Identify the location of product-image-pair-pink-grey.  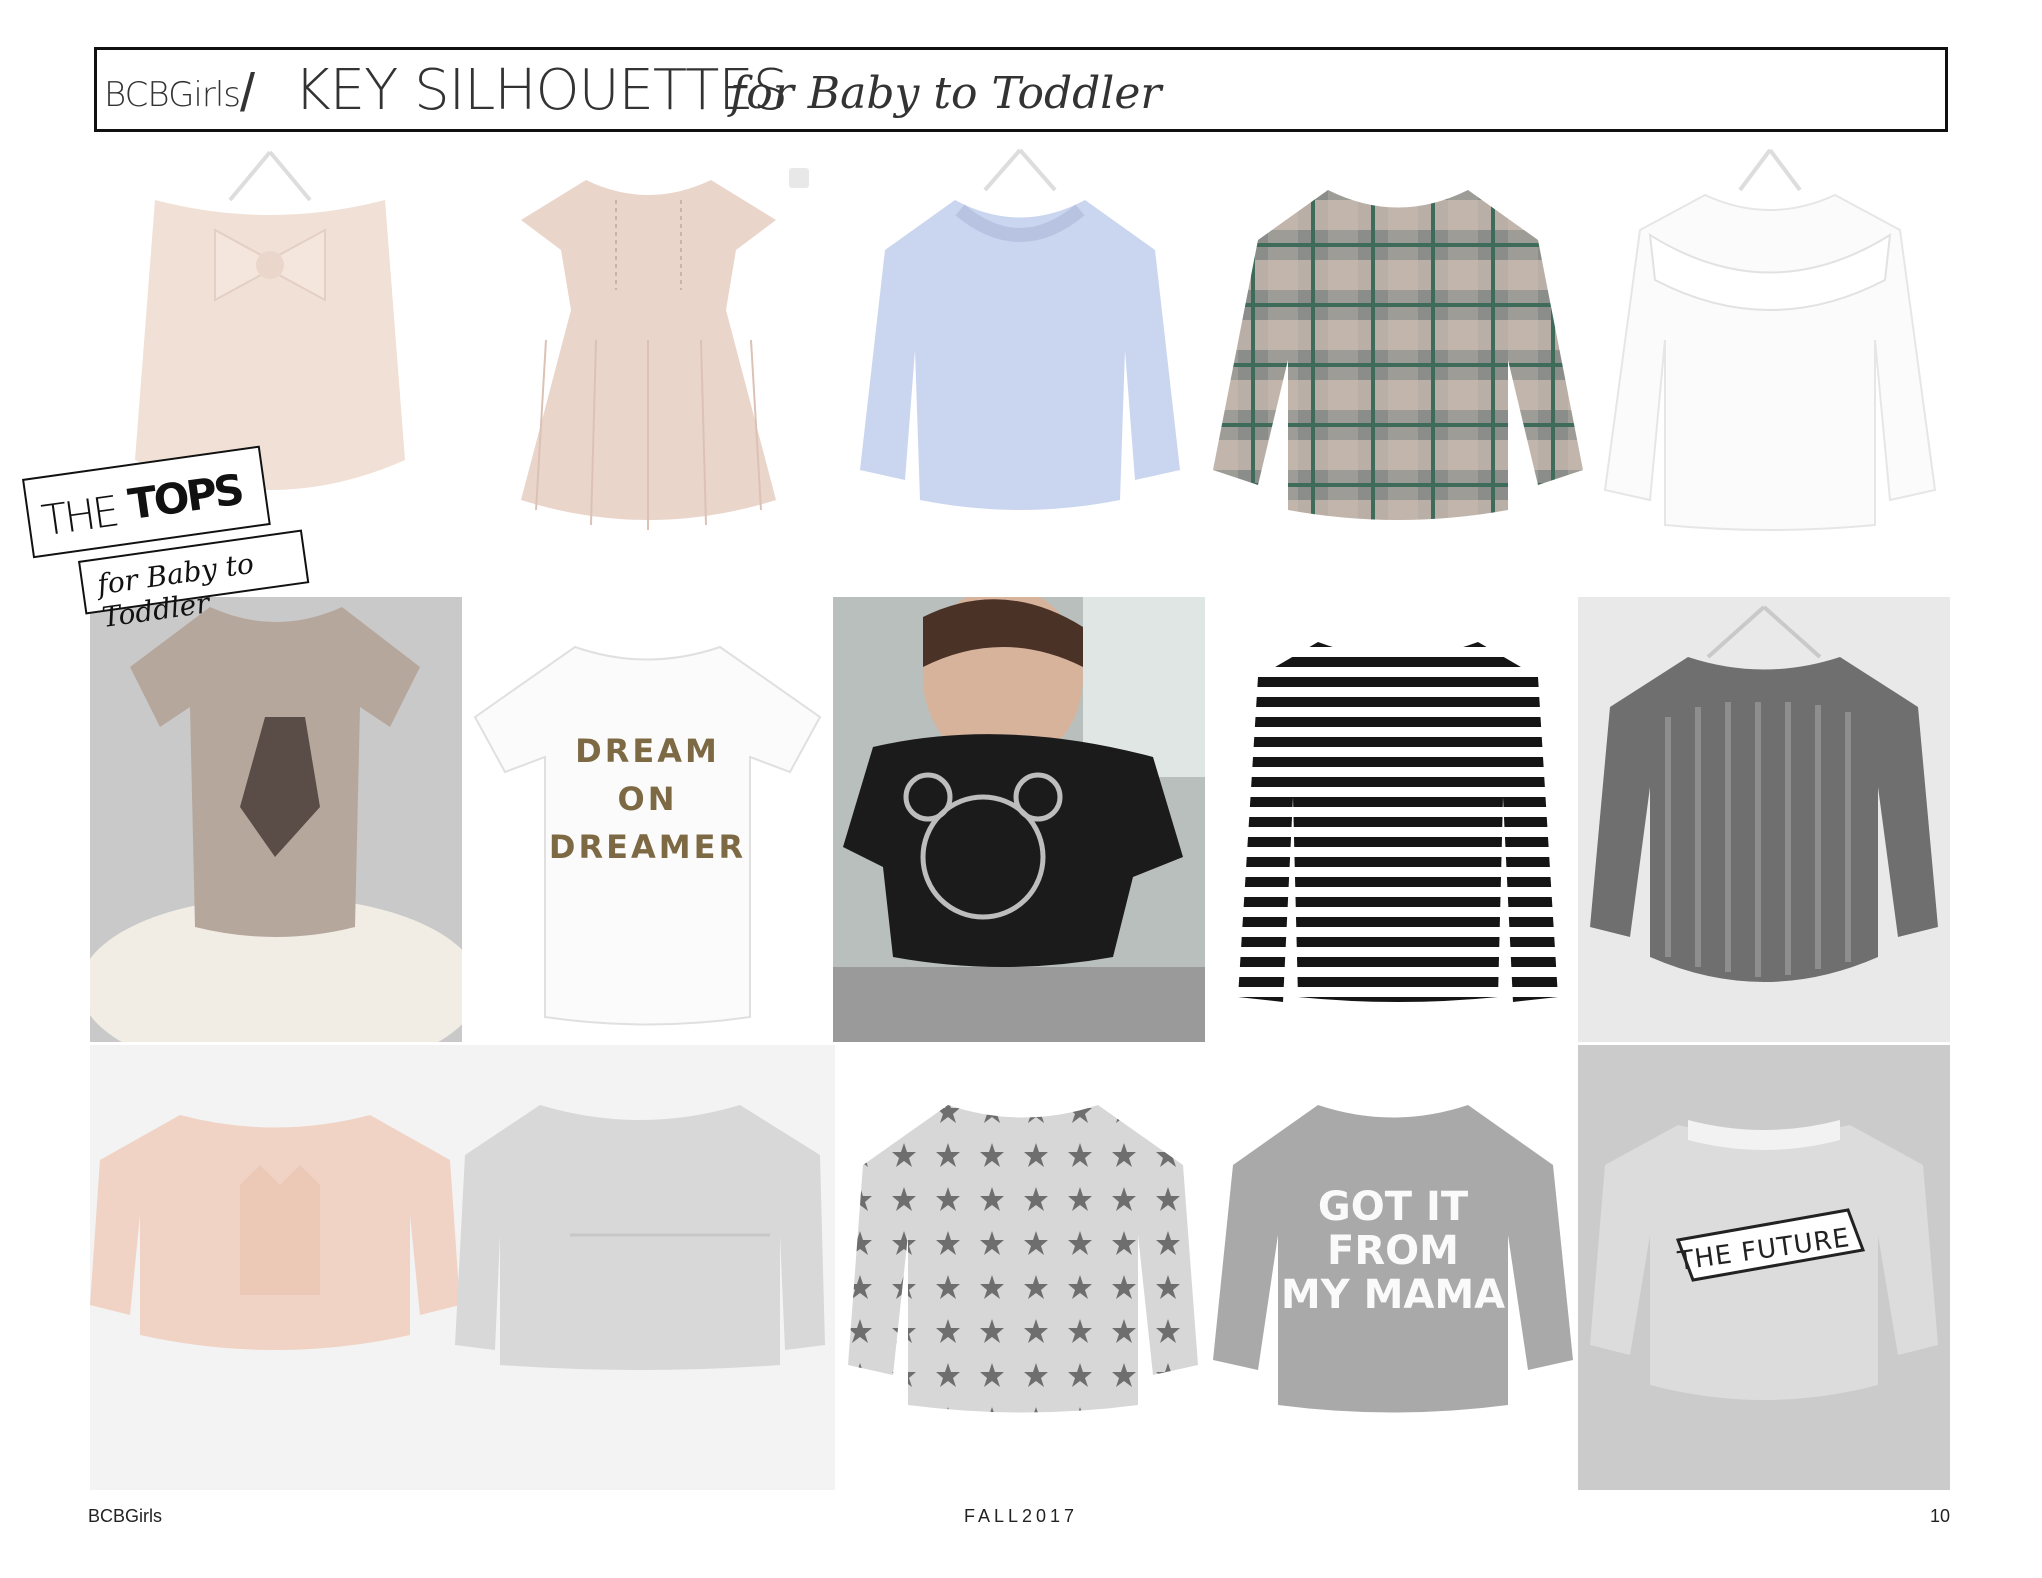
(462, 1267).